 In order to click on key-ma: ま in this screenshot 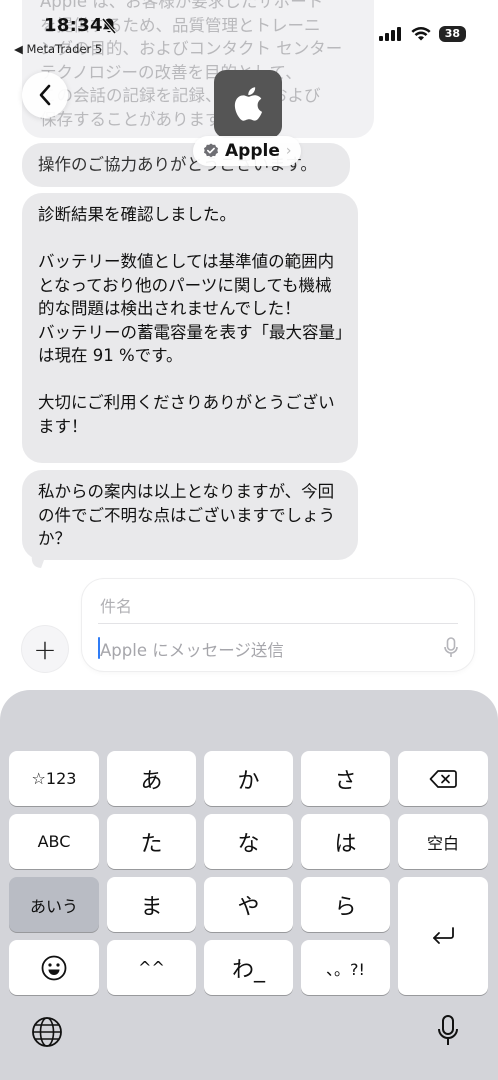, I will do `click(151, 904)`.